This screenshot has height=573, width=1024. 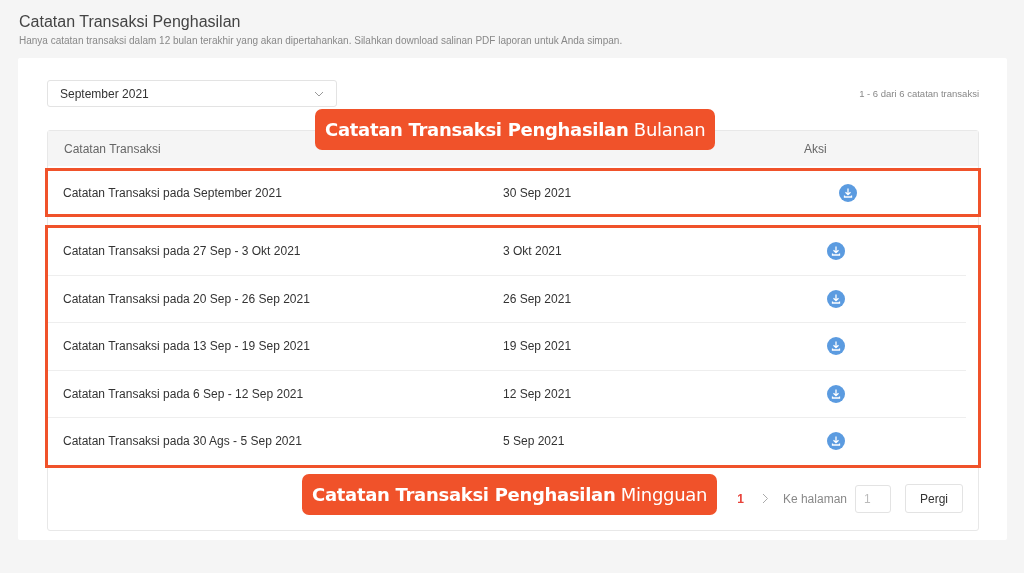 What do you see at coordinates (182, 251) in the screenshot?
I see `table-cell-text: Catatan Transaksi pada 27 Sep - 3 Okt 2021` at bounding box center [182, 251].